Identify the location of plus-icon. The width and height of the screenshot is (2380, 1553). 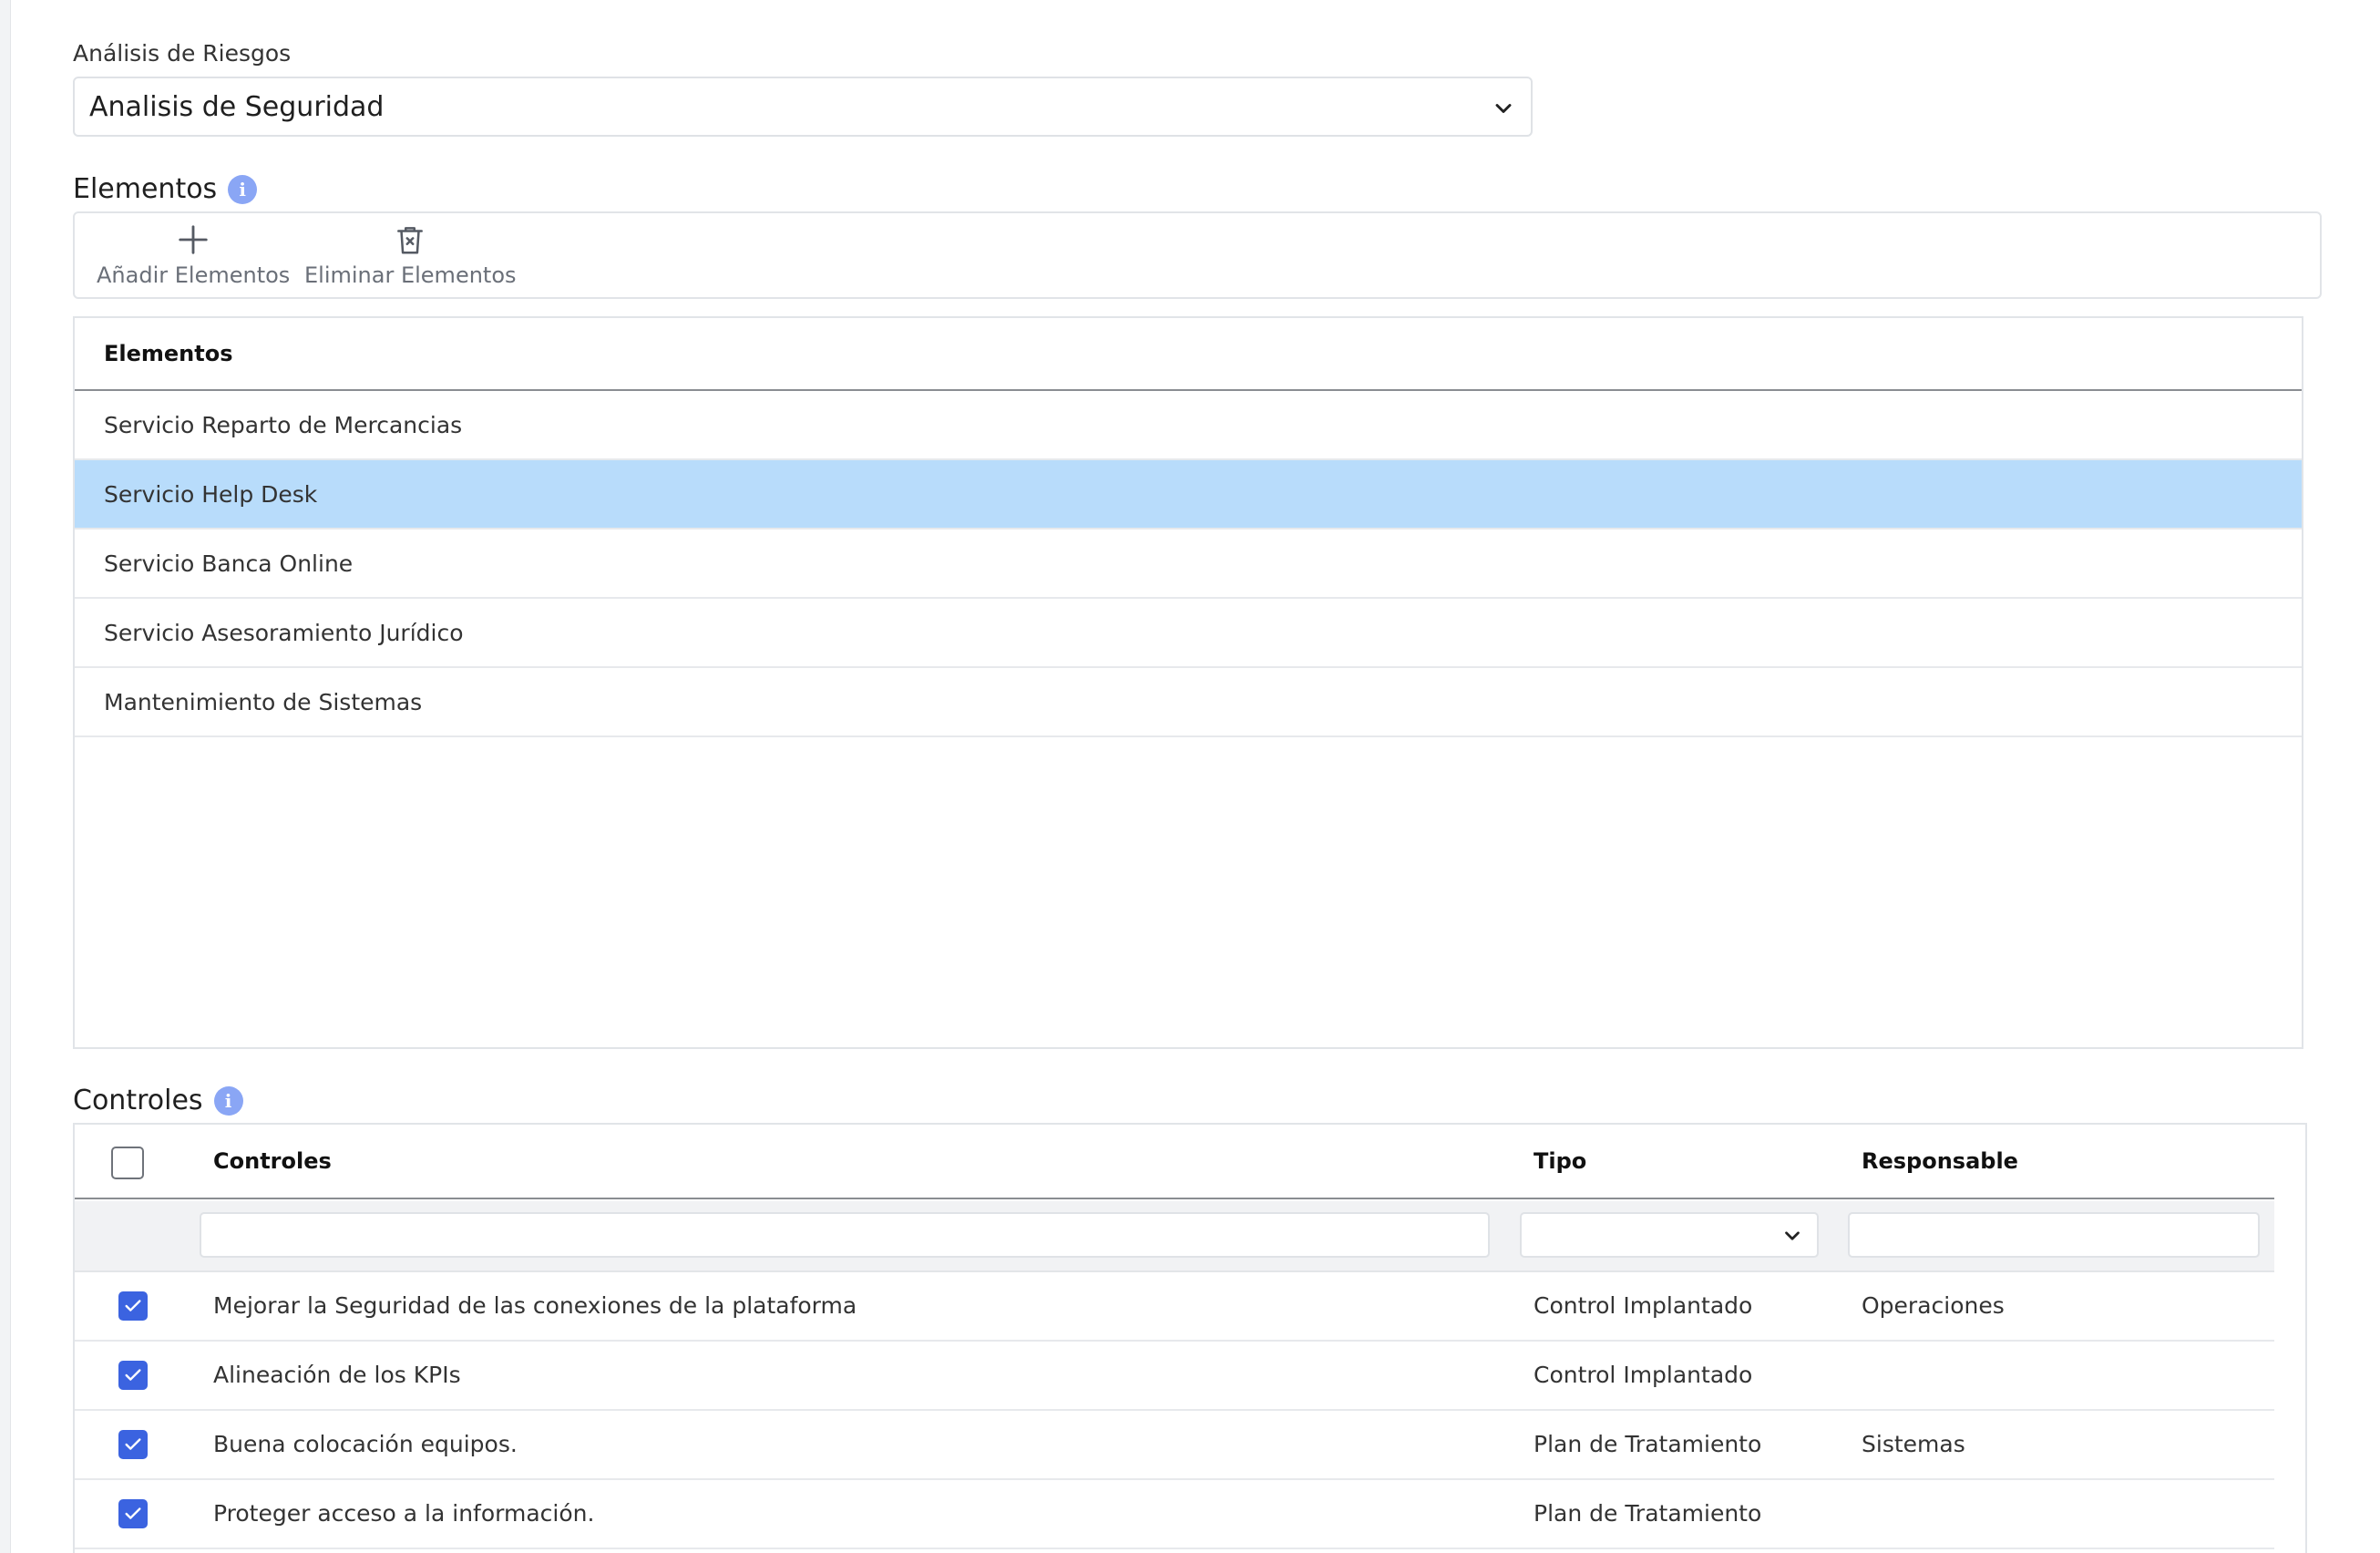
(193, 239).